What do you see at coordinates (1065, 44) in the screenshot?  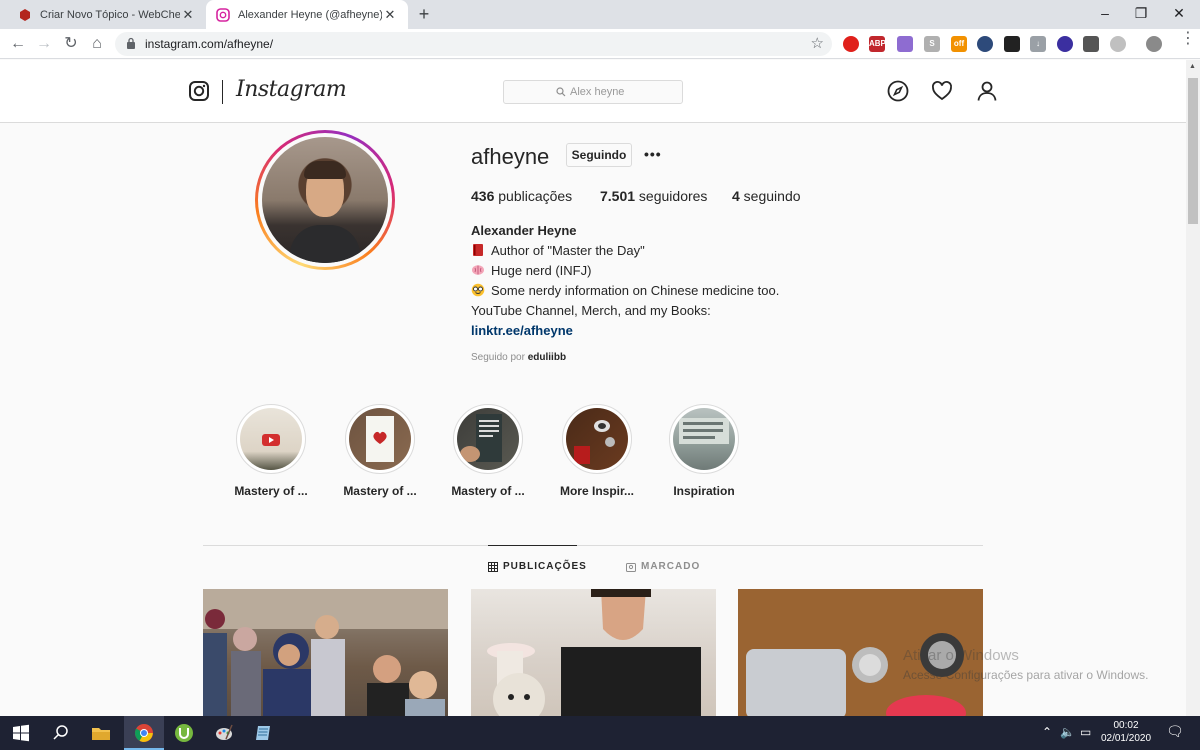 I see `purple-extension-icon` at bounding box center [1065, 44].